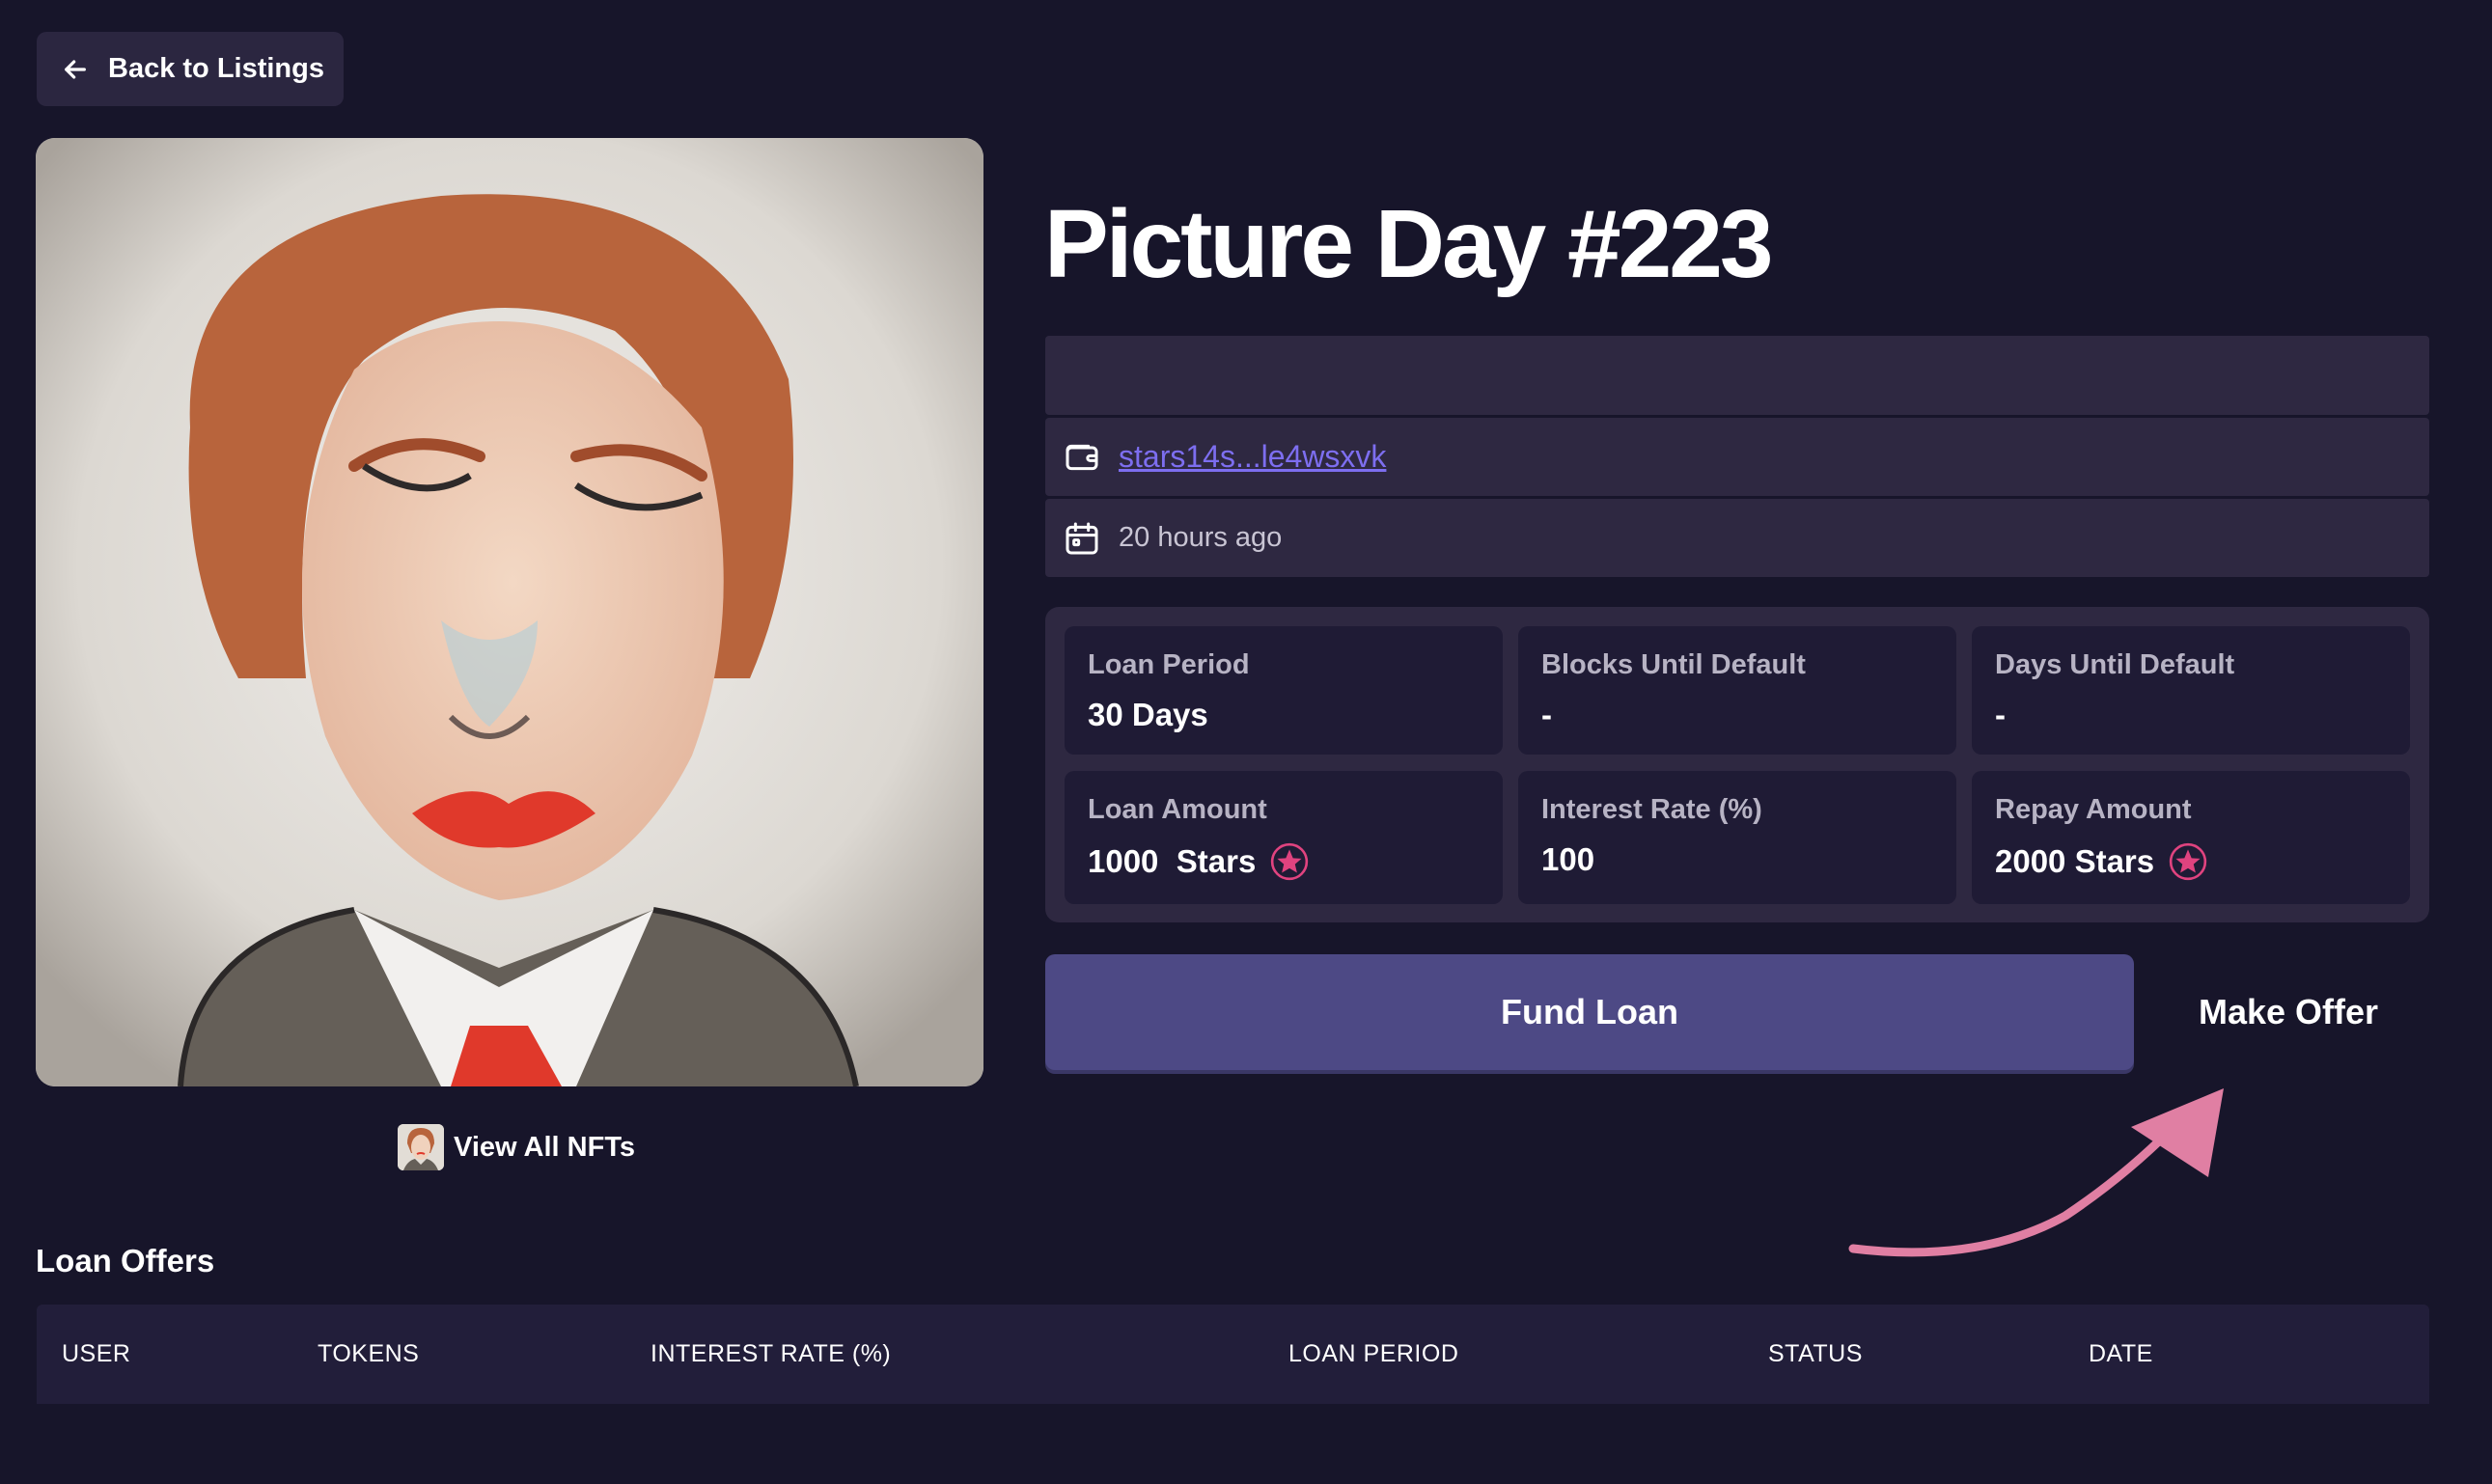 The image size is (2492, 1484). Describe the element at coordinates (2121, 1353) in the screenshot. I see `column-header-date: DATE` at that location.